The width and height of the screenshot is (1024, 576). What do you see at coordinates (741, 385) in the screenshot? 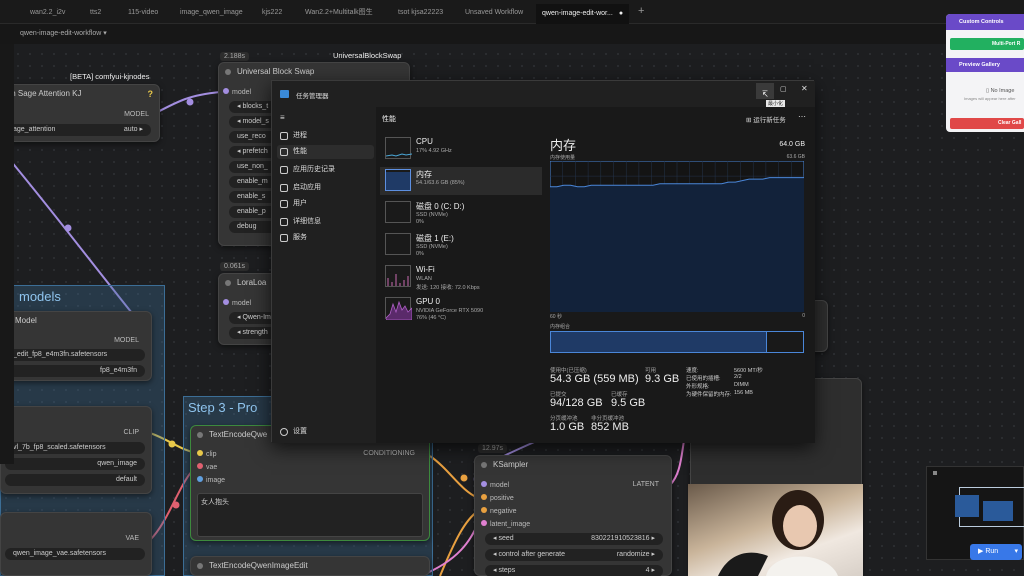
I see `kv-value: DIMM` at bounding box center [741, 385].